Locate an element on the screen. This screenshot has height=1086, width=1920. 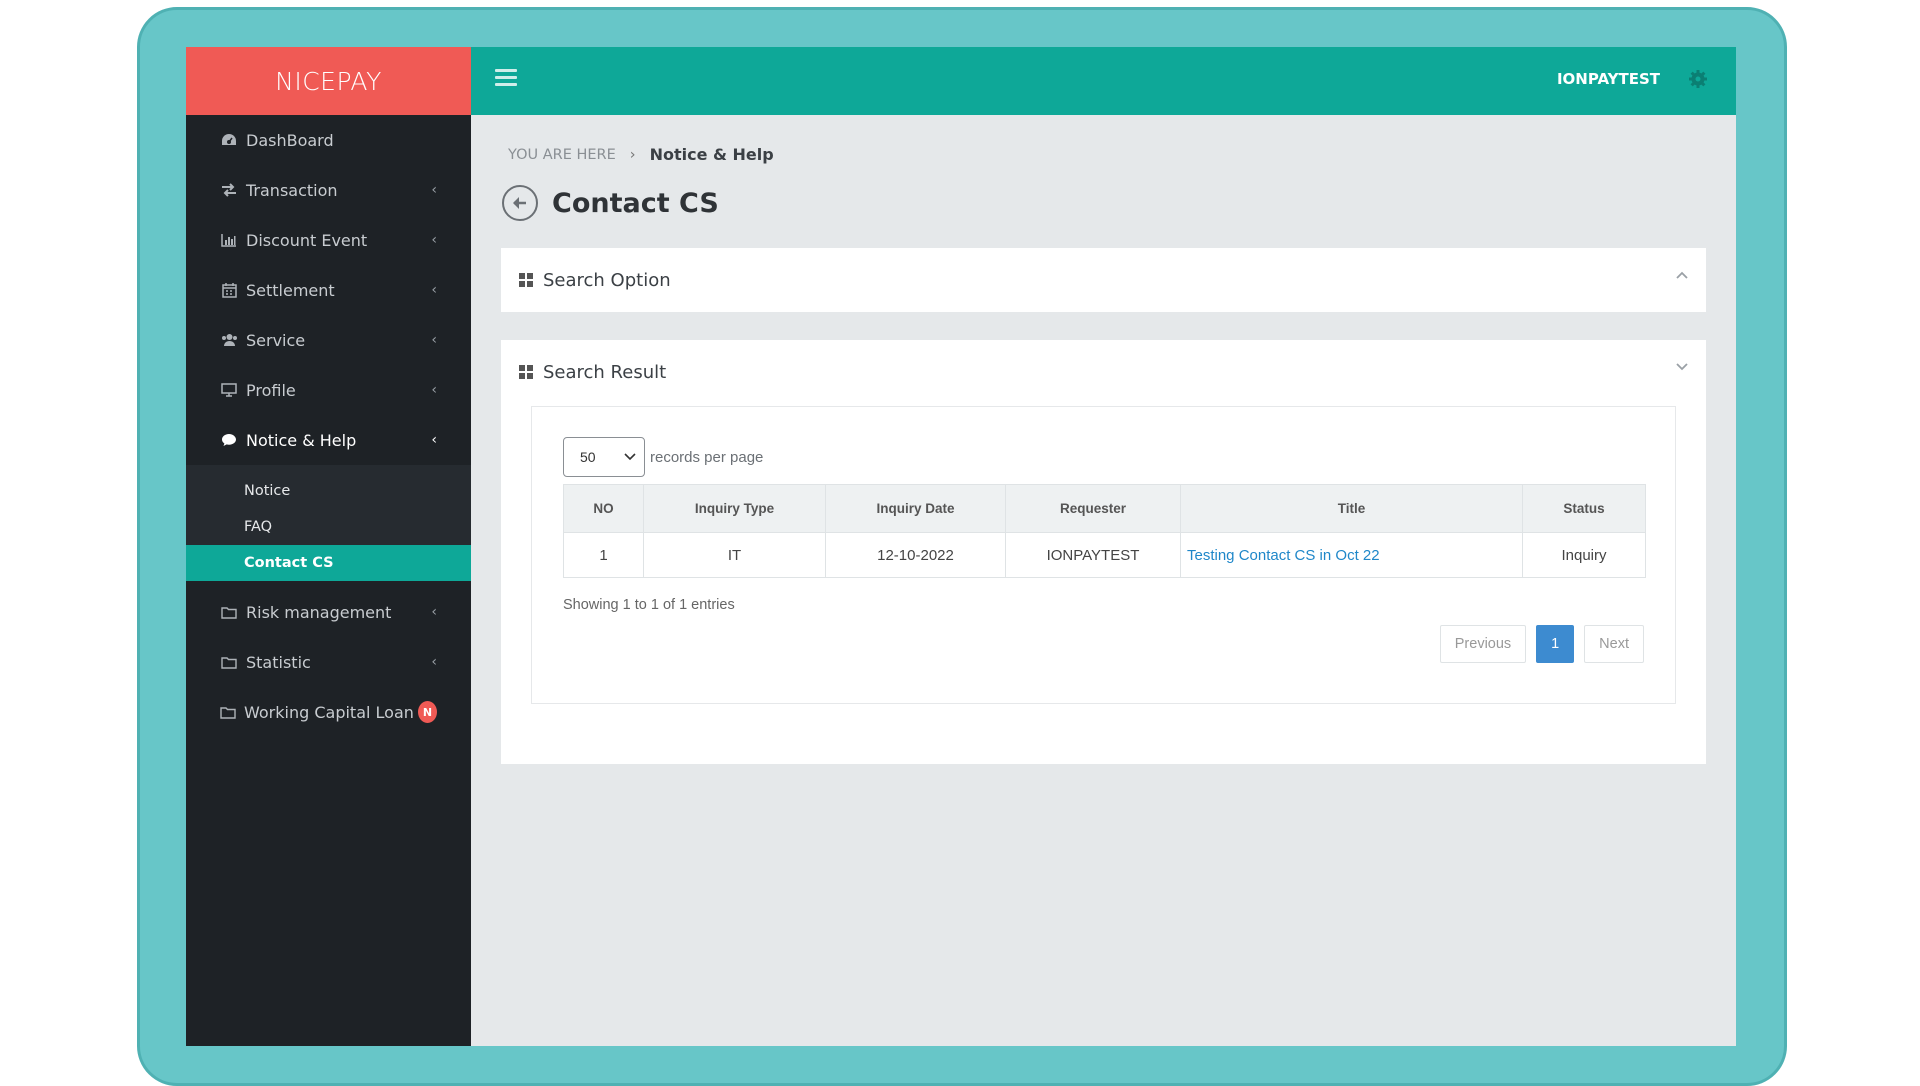
sidebar-item-label: Transaction is located at coordinates (292, 190).